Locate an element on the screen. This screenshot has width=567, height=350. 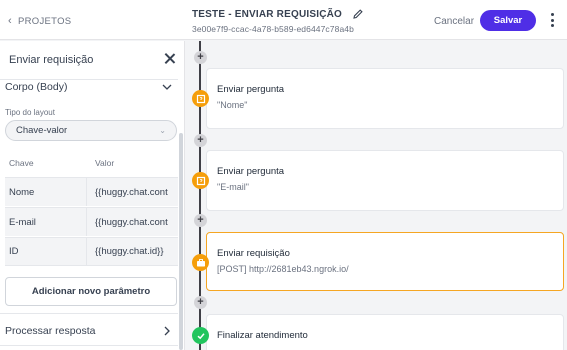
save-button: Salvar is located at coordinates (508, 20).